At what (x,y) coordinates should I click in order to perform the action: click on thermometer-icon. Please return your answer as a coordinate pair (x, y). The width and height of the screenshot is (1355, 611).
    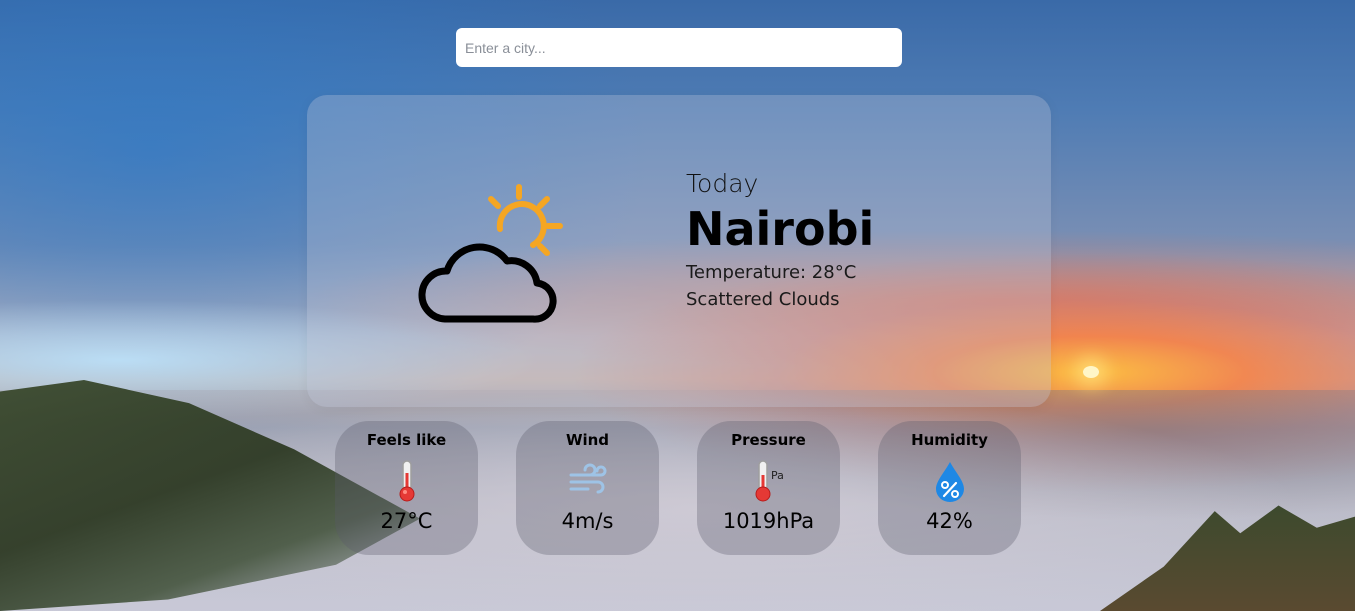
    Looking at the image, I should click on (406, 481).